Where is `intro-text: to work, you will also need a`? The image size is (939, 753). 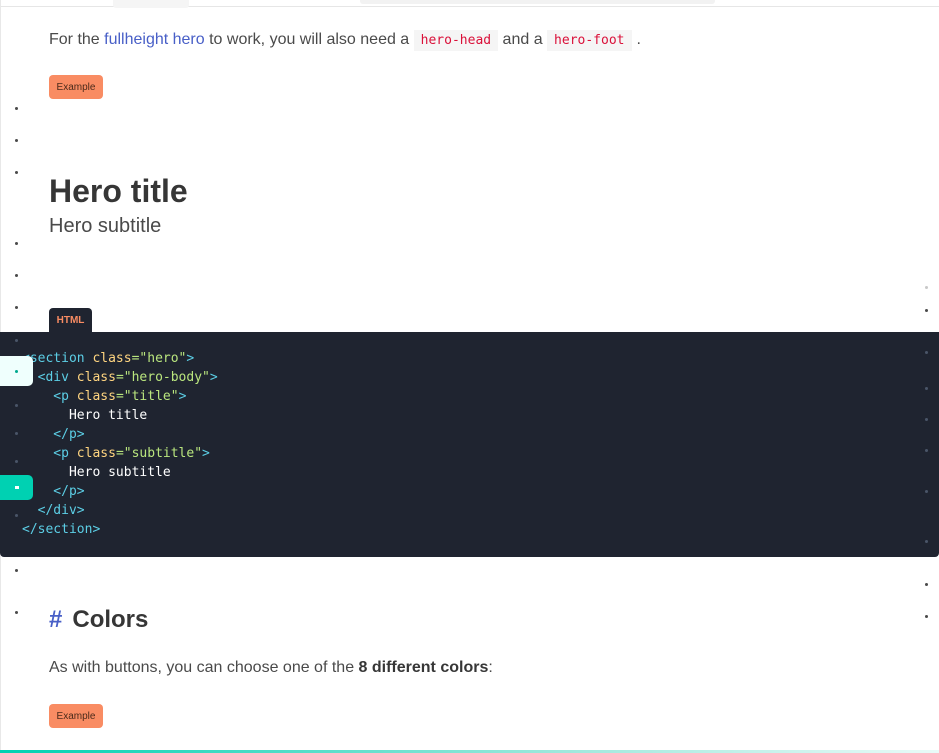 intro-text: to work, you will also need a is located at coordinates (309, 39).